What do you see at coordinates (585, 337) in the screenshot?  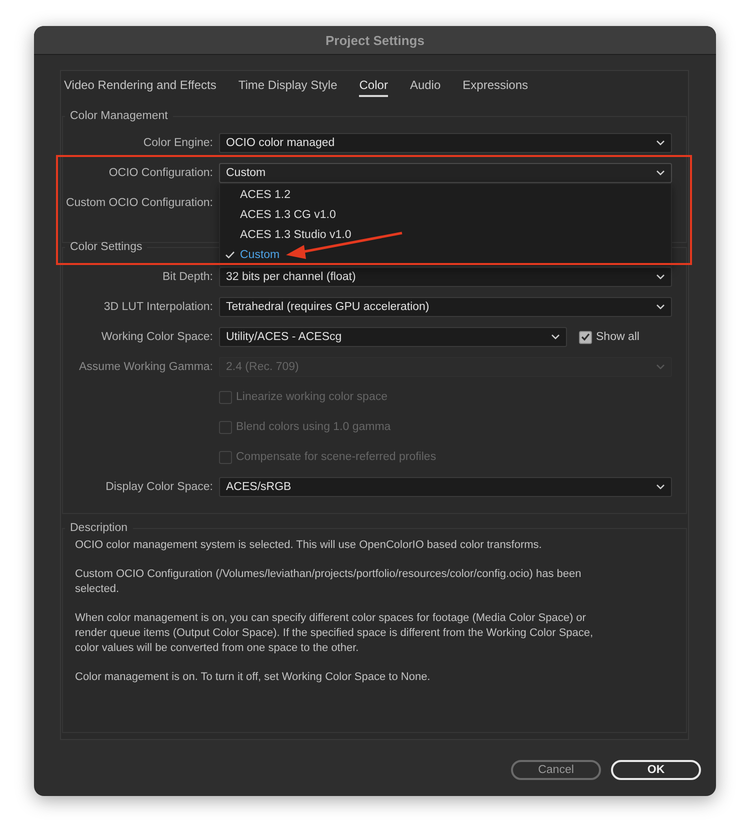 I see `checkbox` at bounding box center [585, 337].